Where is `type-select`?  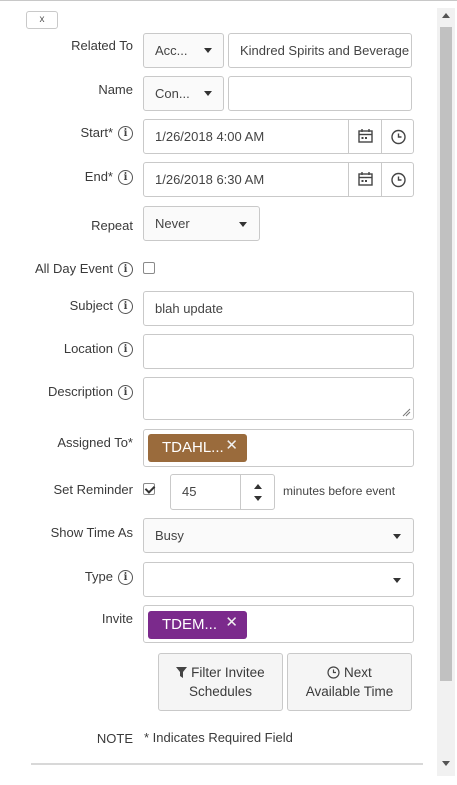
type-select is located at coordinates (278, 579).